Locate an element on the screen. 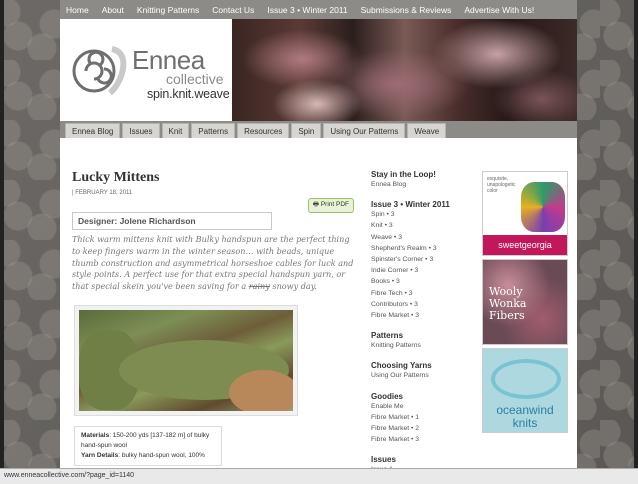 The image size is (638, 484). sidebar-heading: Stay in the Loop! is located at coordinates (403, 174).